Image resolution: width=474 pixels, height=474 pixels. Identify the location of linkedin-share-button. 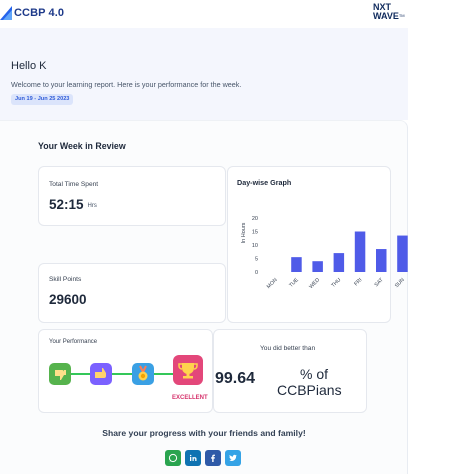
(193, 458).